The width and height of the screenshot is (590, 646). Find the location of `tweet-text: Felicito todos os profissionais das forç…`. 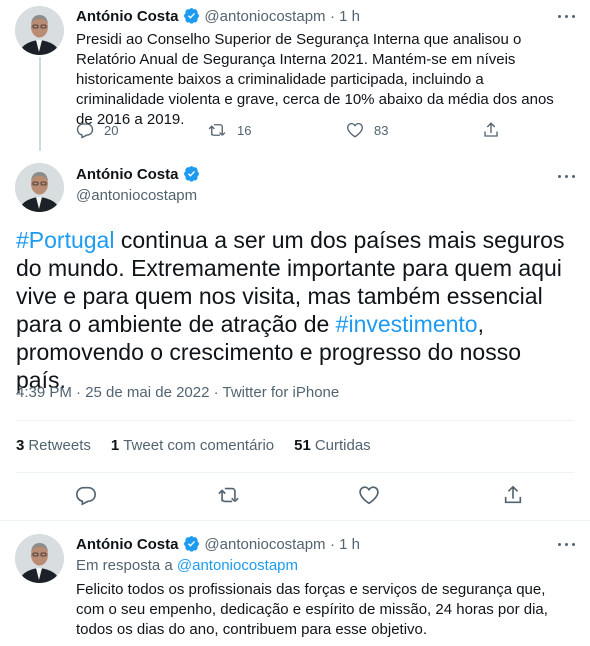

tweet-text: Felicito todos os profissionais das forç… is located at coordinates (312, 609).